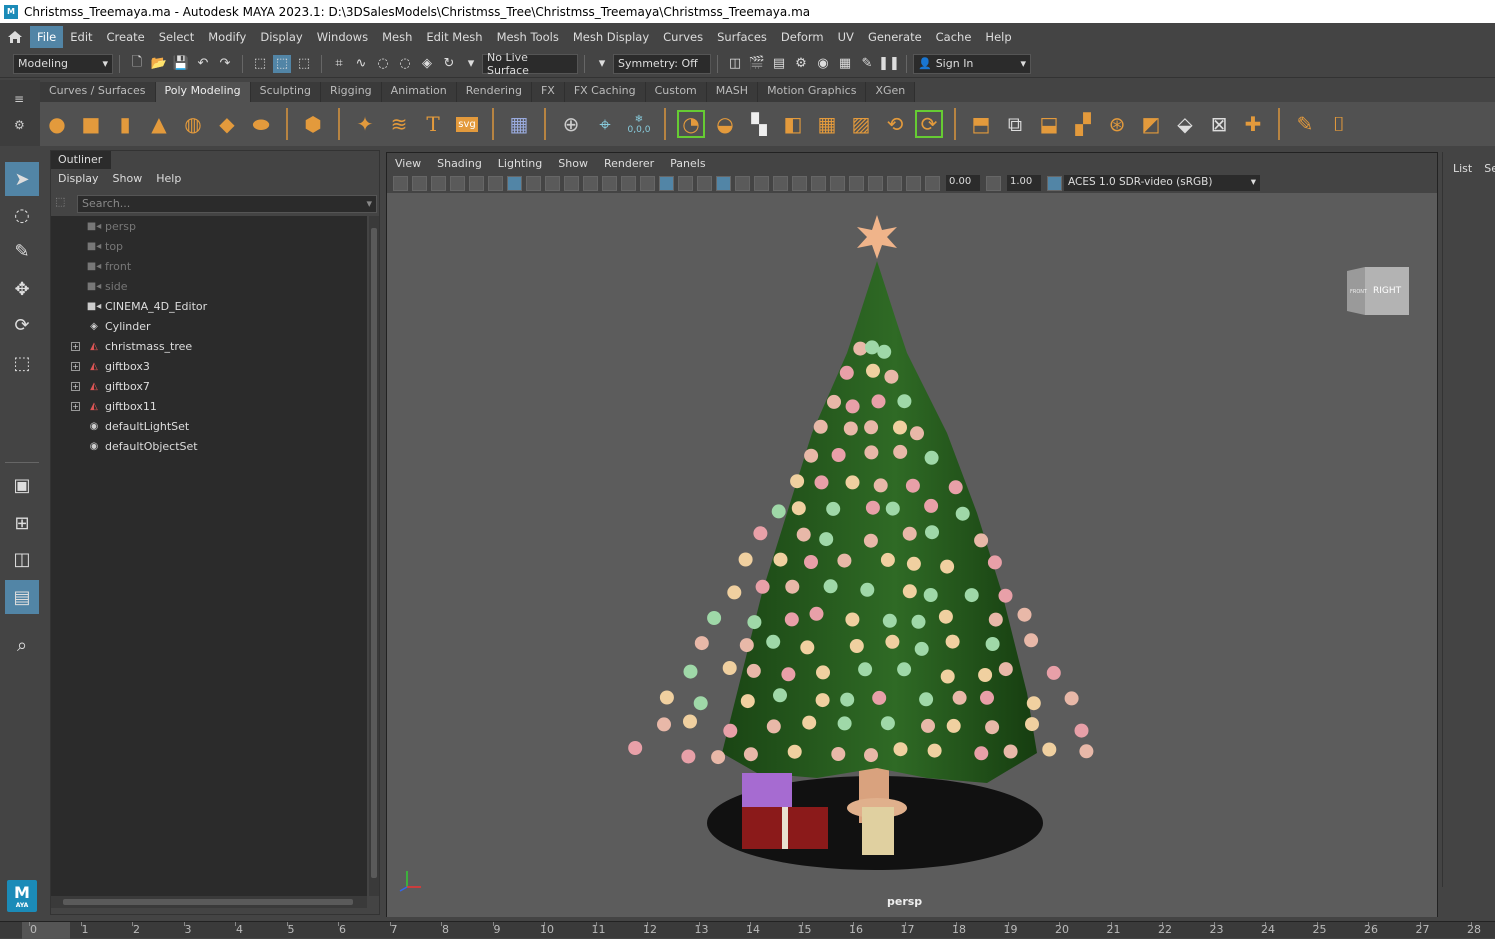  What do you see at coordinates (1489, 168) in the screenshot?
I see `channel-box-tab: Se` at bounding box center [1489, 168].